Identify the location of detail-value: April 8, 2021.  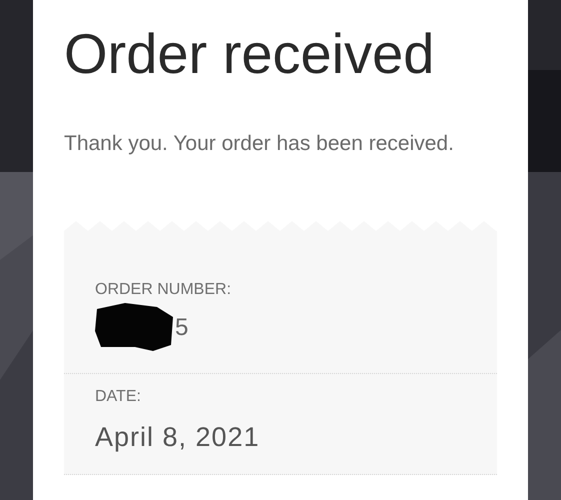
(177, 437).